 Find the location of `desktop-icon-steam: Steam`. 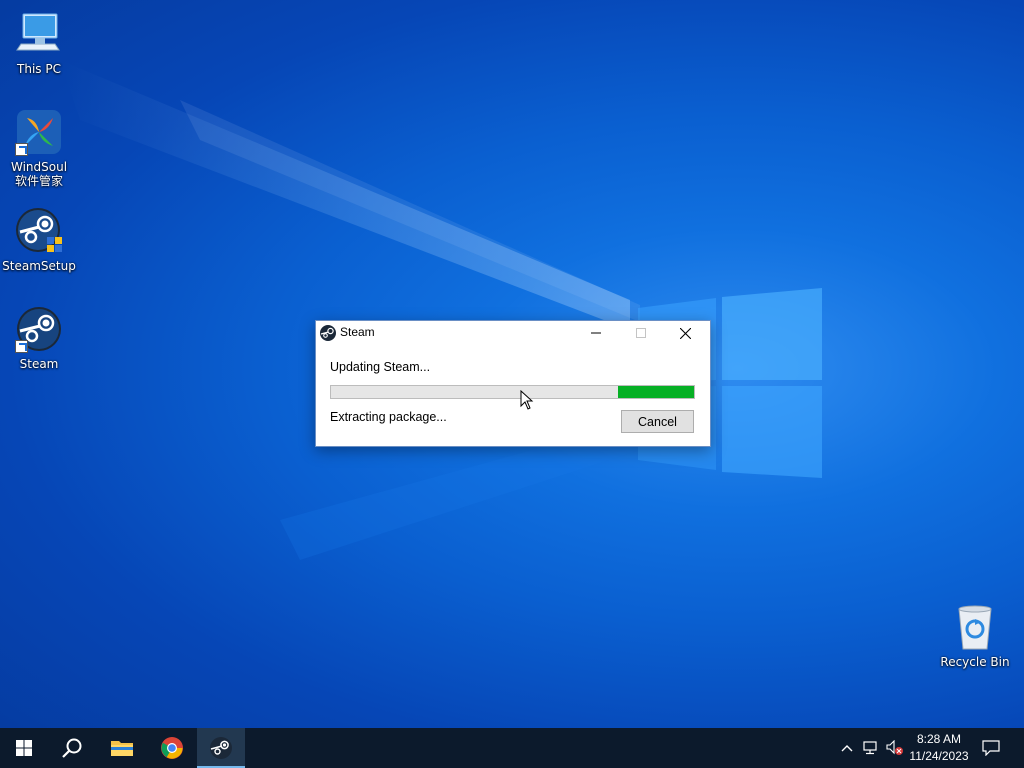

desktop-icon-steam: Steam is located at coordinates (39, 338).